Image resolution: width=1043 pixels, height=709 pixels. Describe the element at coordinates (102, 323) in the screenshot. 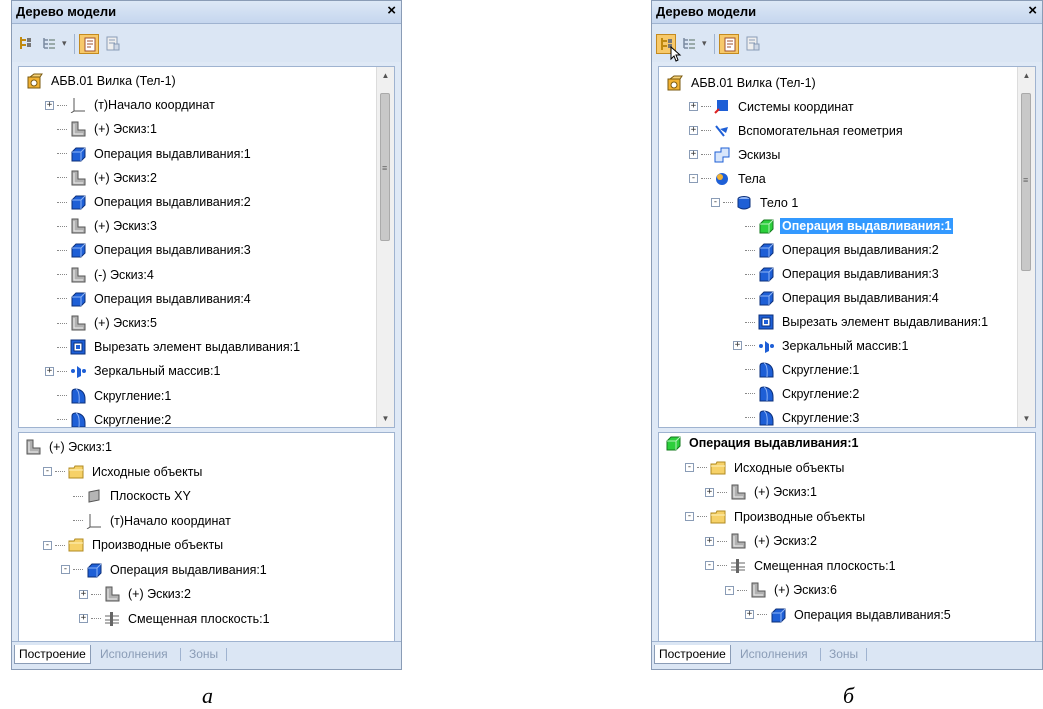

I see `tree-item: (+) Эскиз:5` at that location.